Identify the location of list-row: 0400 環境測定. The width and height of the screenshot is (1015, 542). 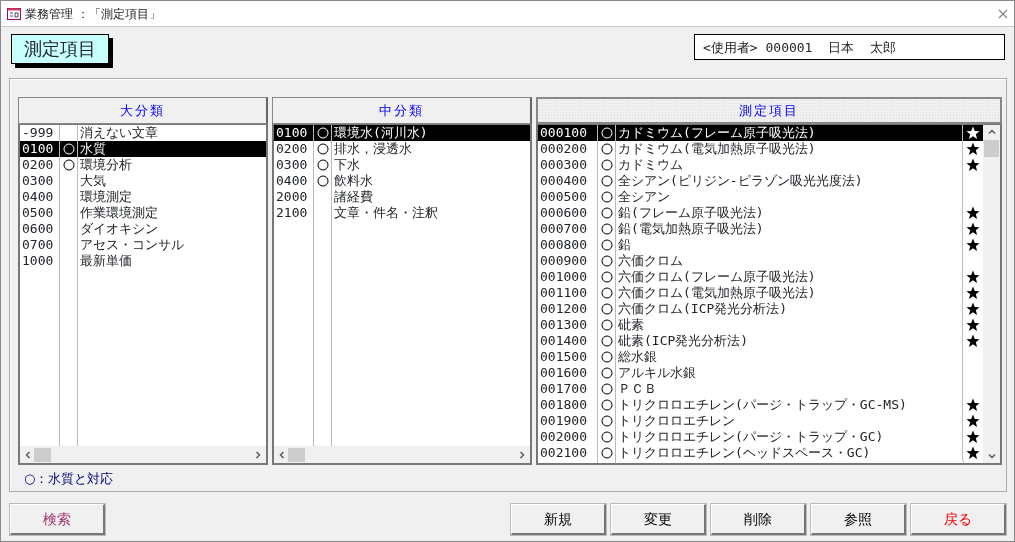
(143, 197).